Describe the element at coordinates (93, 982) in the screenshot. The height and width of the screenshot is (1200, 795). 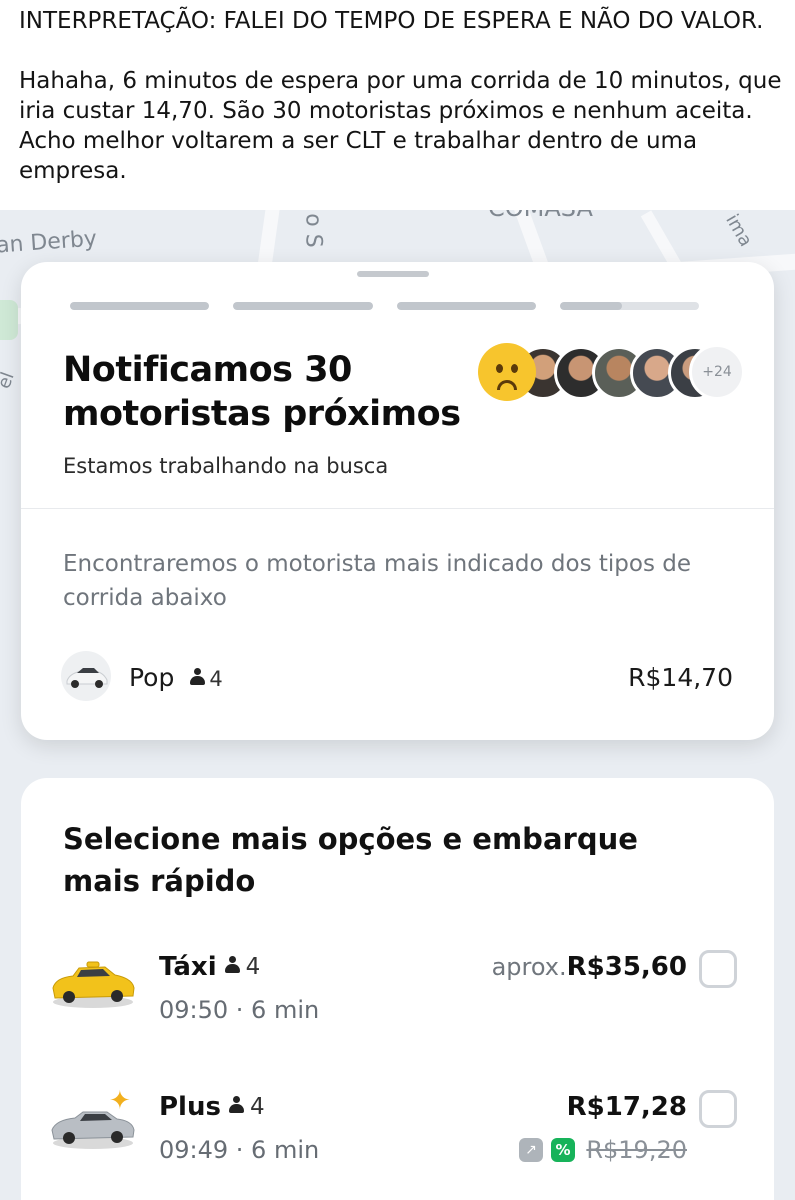
I see `taxi-yellow-icon` at that location.